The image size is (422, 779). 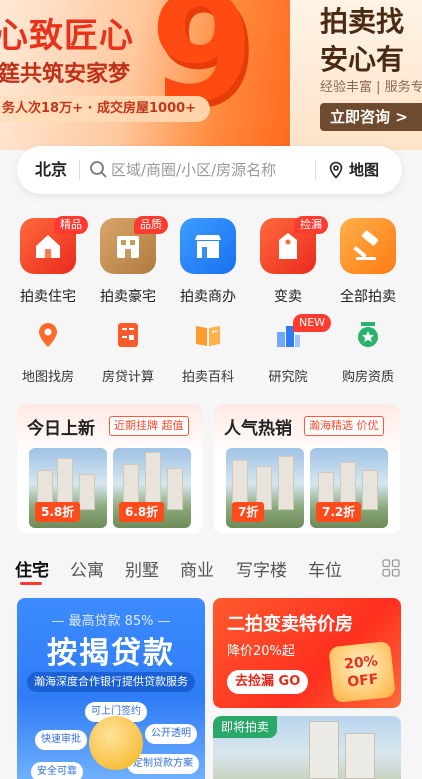 What do you see at coordinates (61, 740) in the screenshot?
I see `loan-chip: 快速审批` at bounding box center [61, 740].